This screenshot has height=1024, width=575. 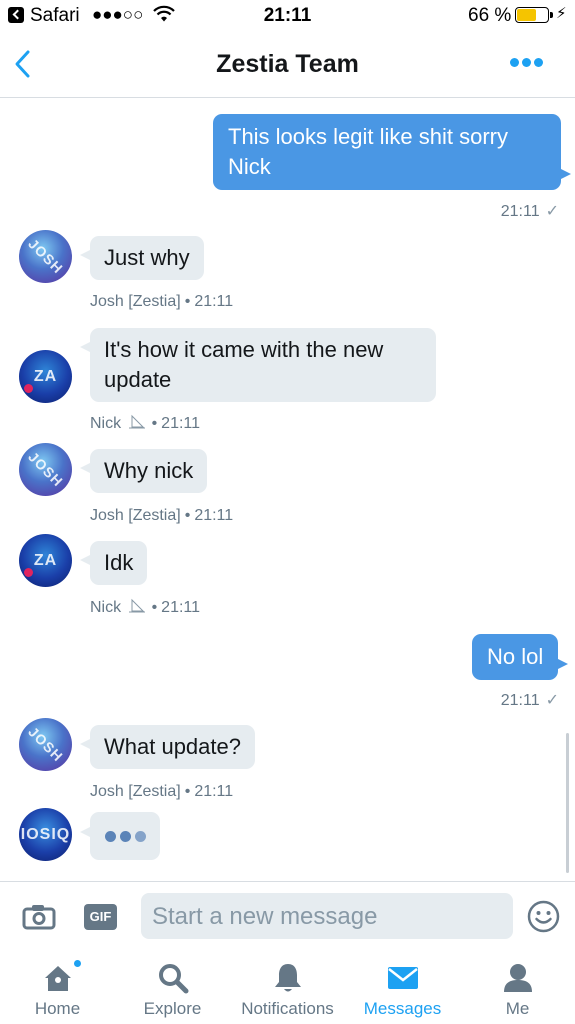 I want to click on message-text: Idk, so click(x=119, y=562).